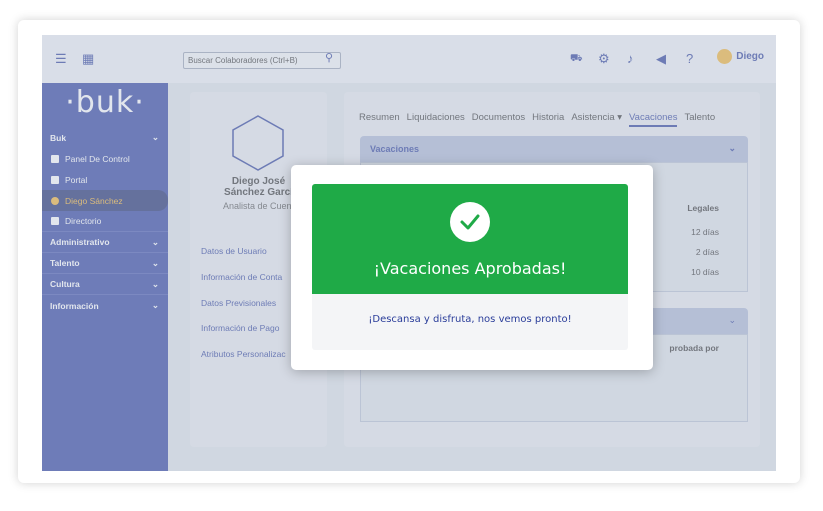 This screenshot has width=823, height=511. I want to click on check-circle-icon, so click(470, 222).